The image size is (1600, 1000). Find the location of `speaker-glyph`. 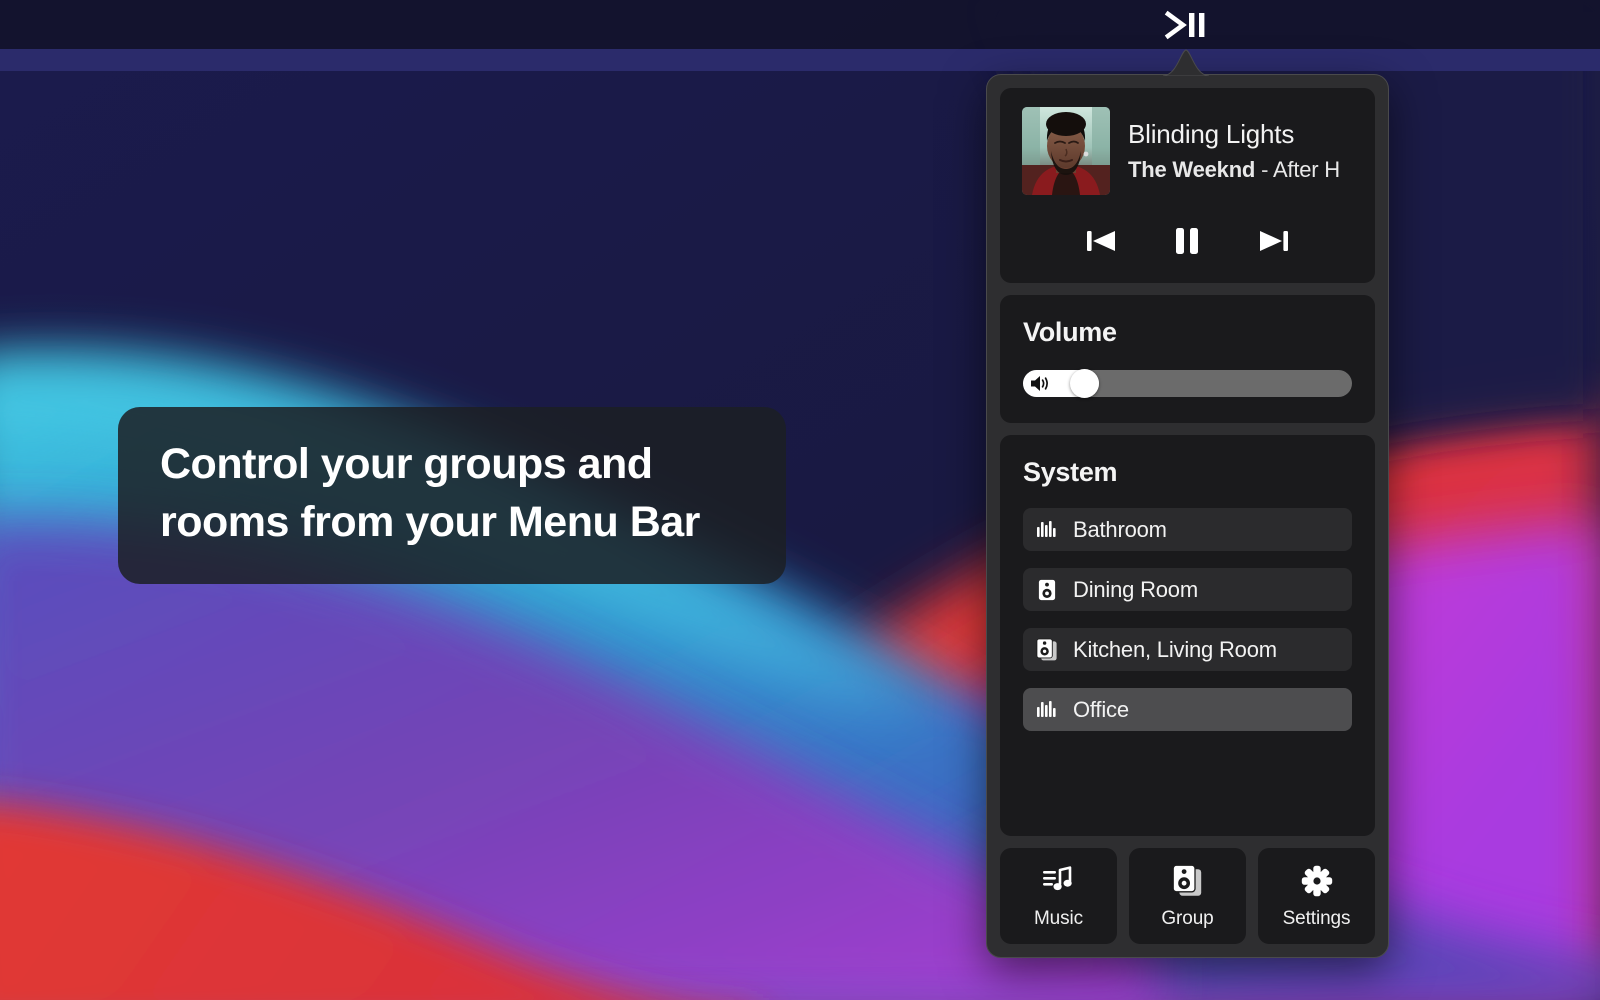

speaker-glyph is located at coordinates (1047, 589).